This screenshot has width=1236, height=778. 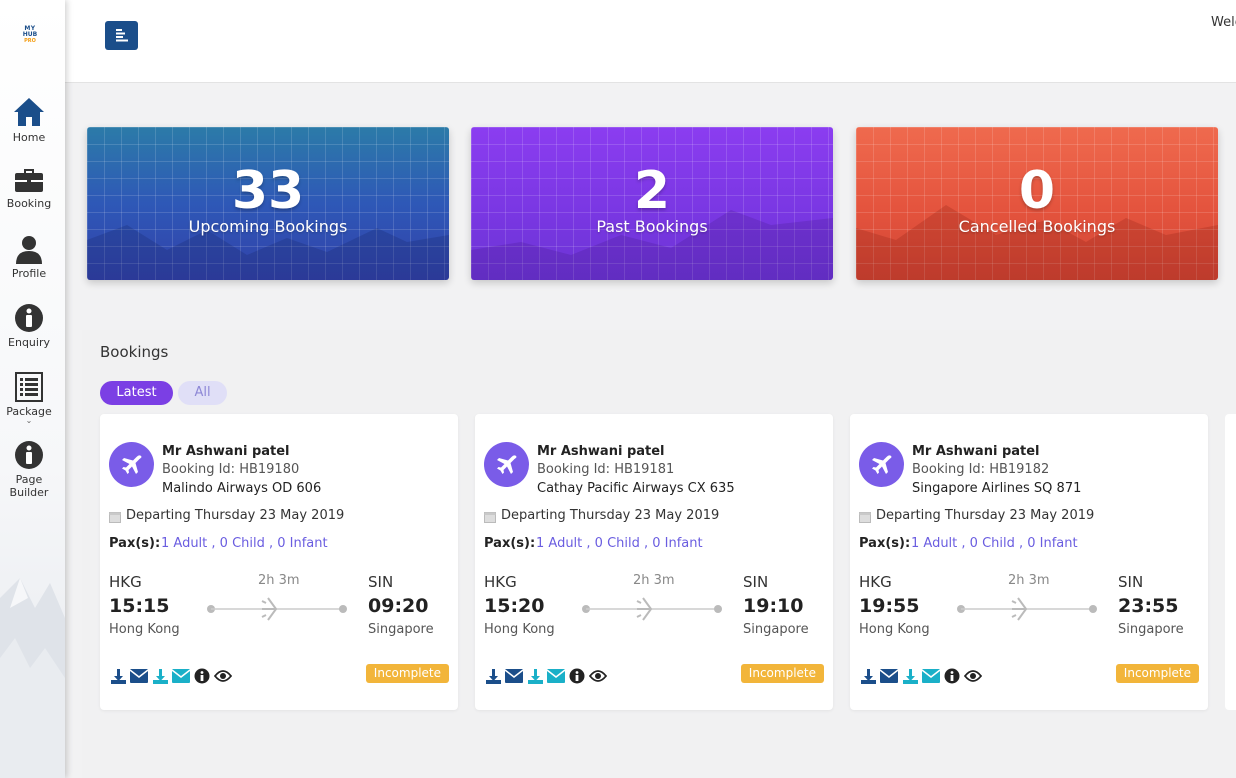 I want to click on booking-id: Booking Id: HB19180, so click(x=231, y=469).